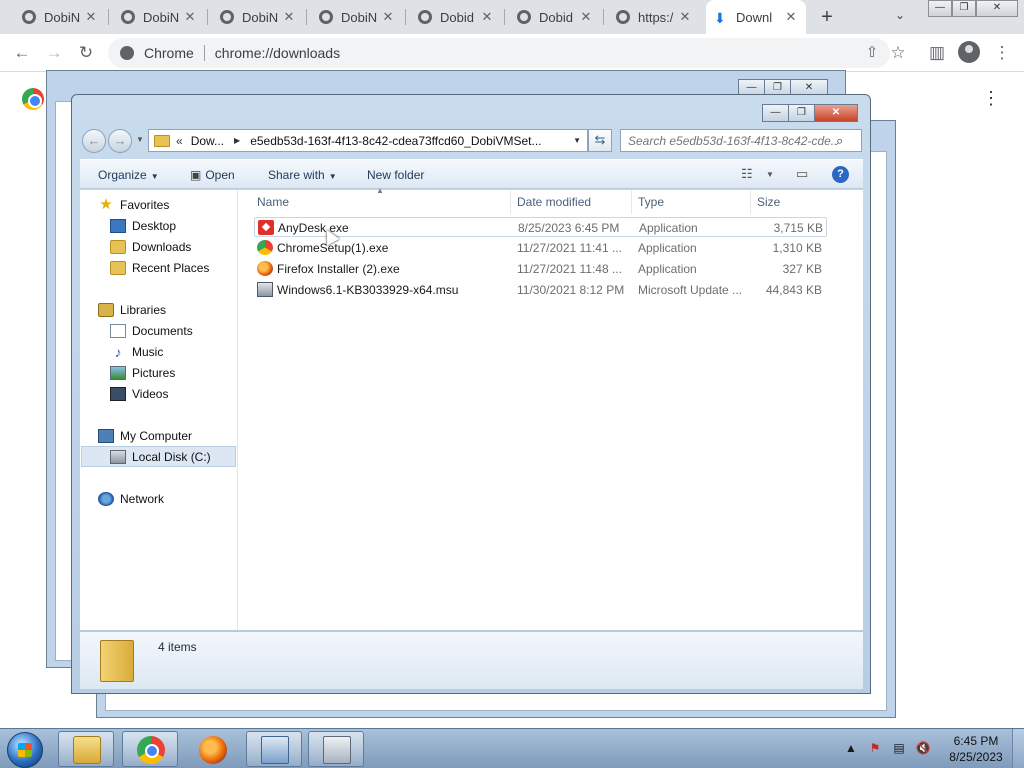  What do you see at coordinates (381, 202) in the screenshot?
I see `column-header-name: Name` at bounding box center [381, 202].